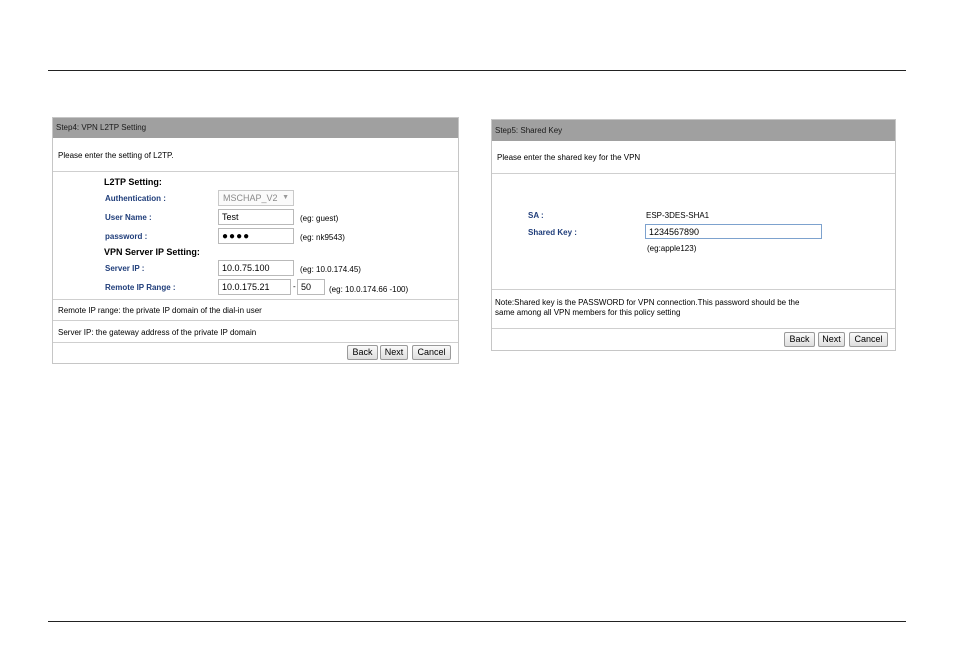  Describe the element at coordinates (256, 217) in the screenshot. I see `user-name-input` at that location.